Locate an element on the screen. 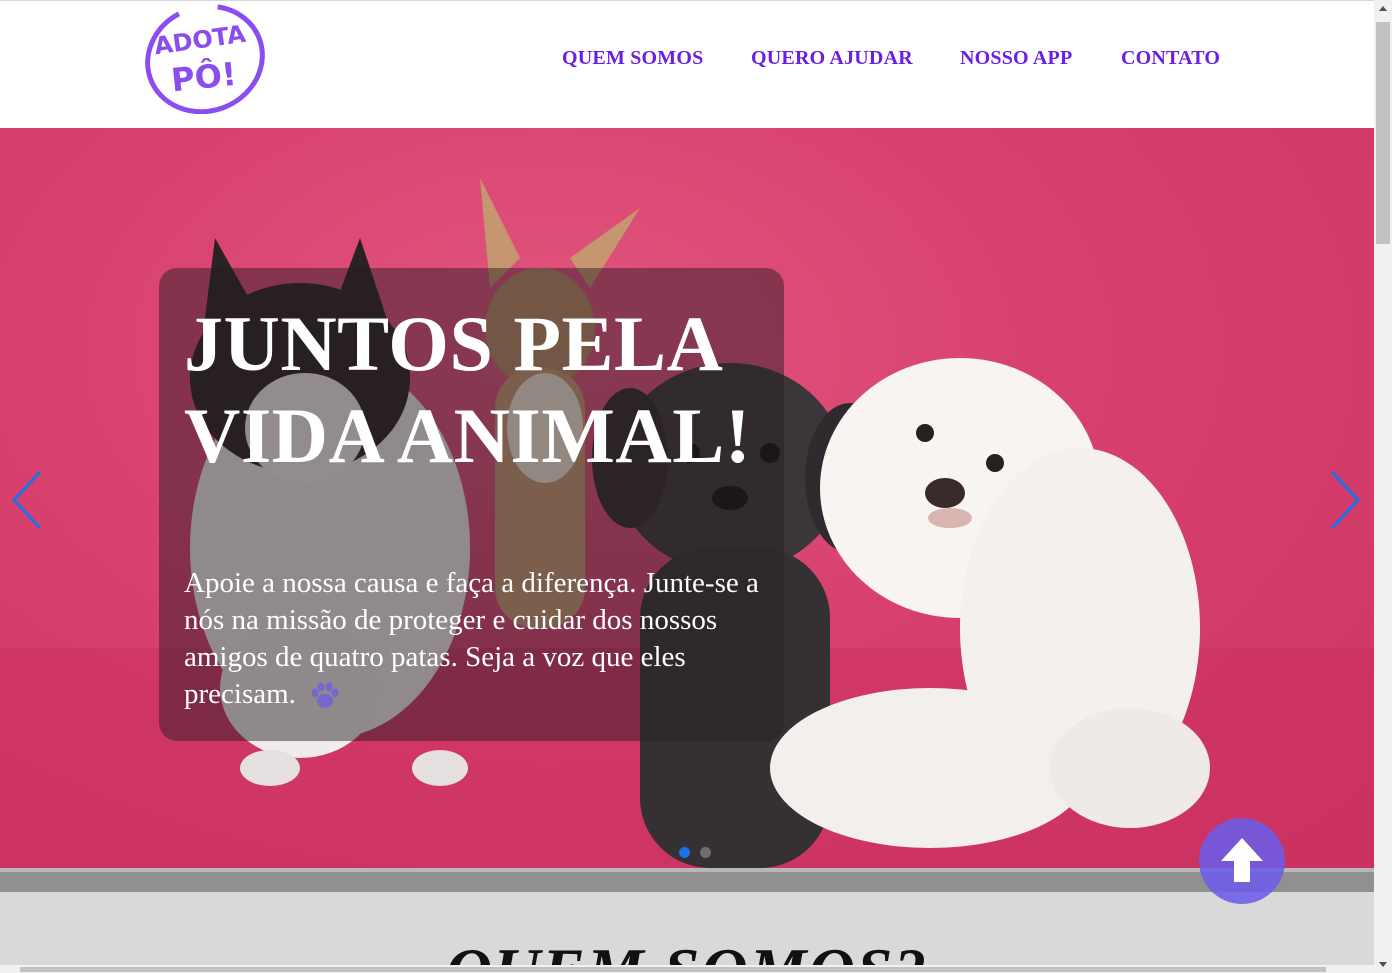 The width and height of the screenshot is (1392, 973). vertical-scrollbar is located at coordinates (1383, 486).